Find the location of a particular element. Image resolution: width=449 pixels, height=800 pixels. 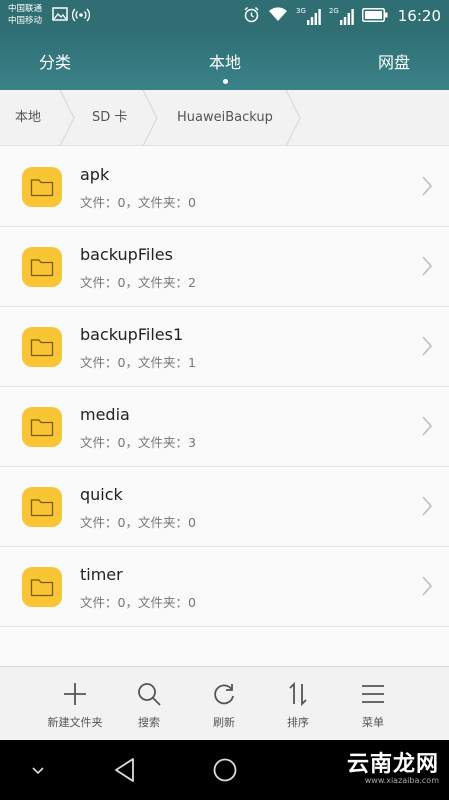

search-button: 搜索 is located at coordinates (149, 705).